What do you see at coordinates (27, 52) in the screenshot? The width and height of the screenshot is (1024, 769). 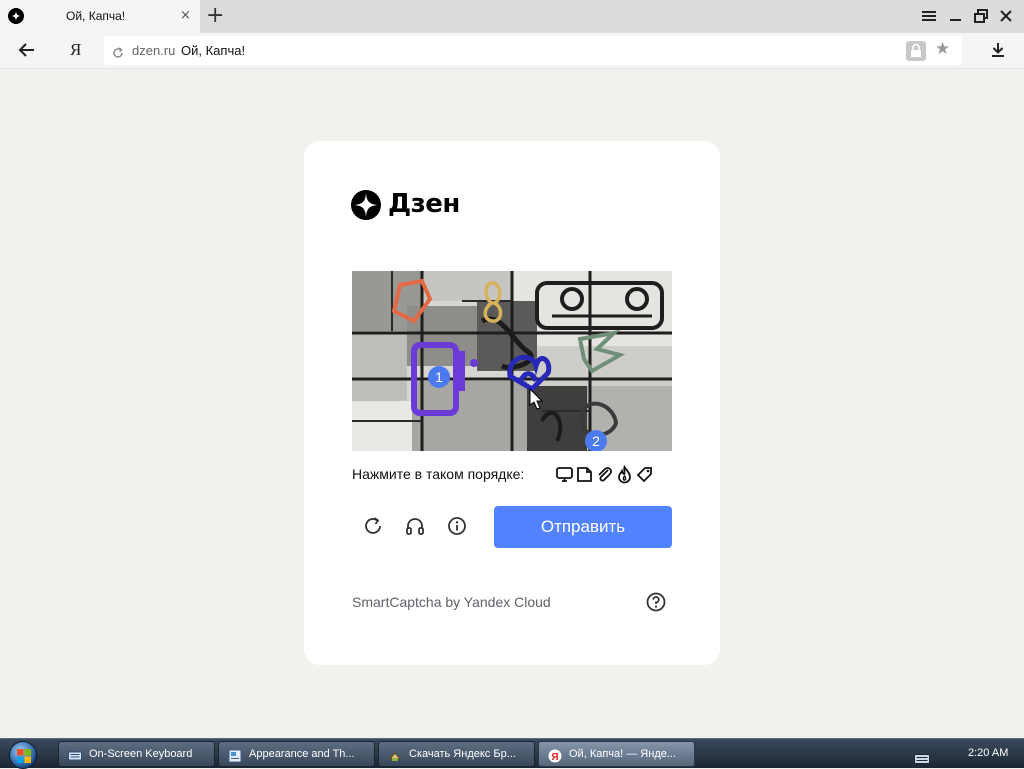 I see `back-arrow-icon` at bounding box center [27, 52].